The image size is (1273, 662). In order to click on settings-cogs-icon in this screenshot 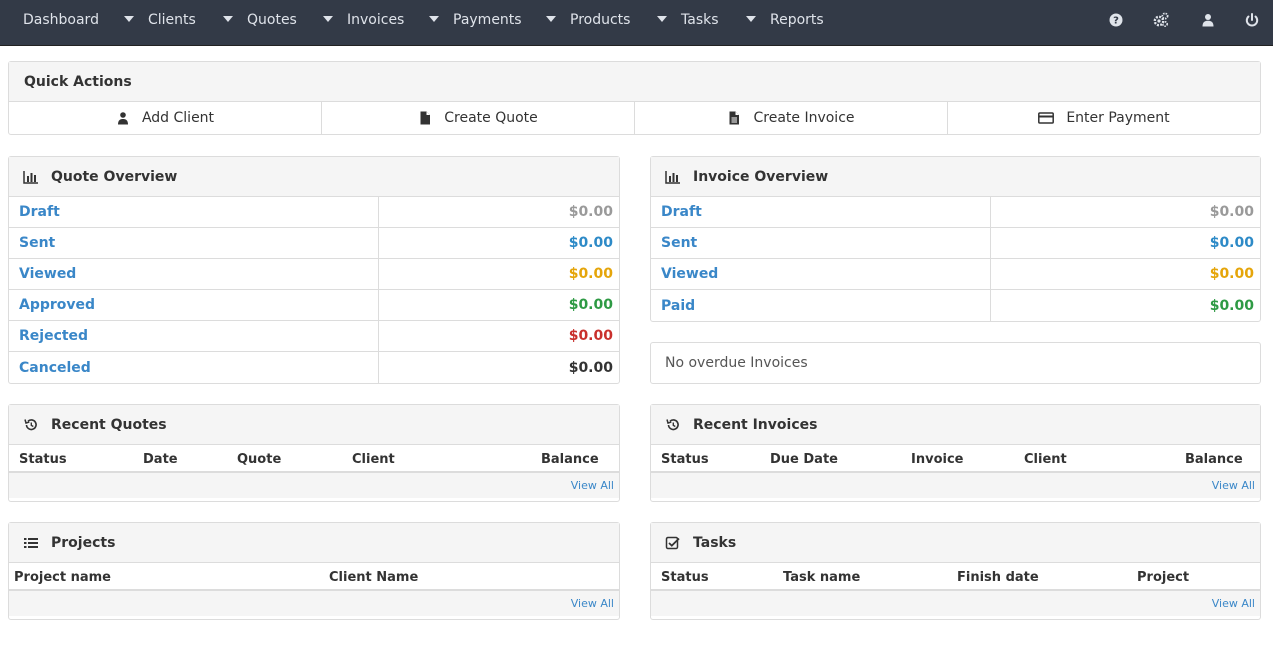, I will do `click(1161, 20)`.